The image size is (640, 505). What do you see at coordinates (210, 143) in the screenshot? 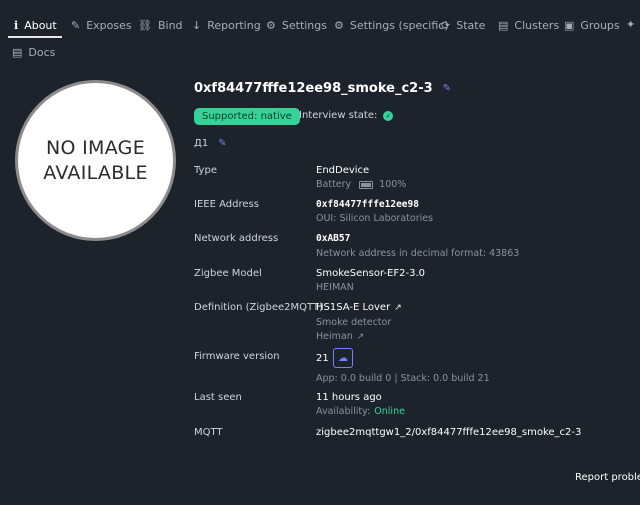
I see `device-description: Д1 ✎` at bounding box center [210, 143].